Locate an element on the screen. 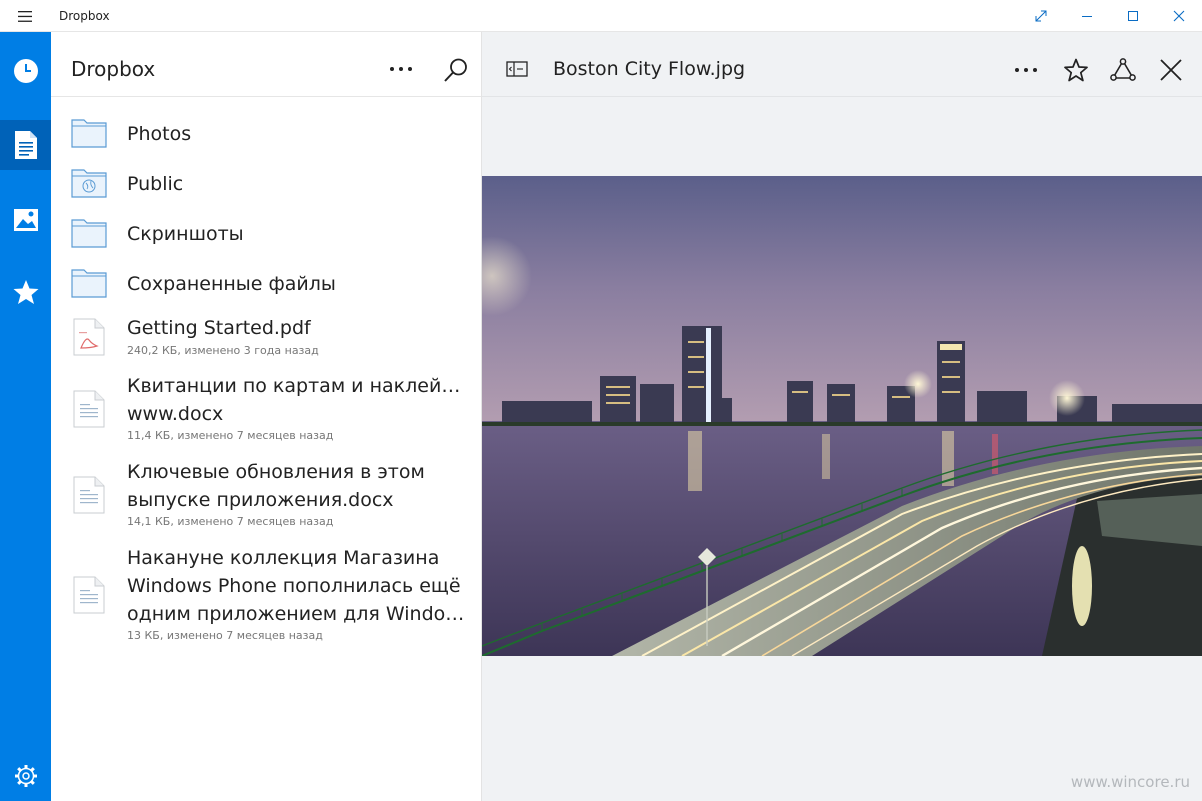  title-bar: Dropbox is located at coordinates (601, 16).